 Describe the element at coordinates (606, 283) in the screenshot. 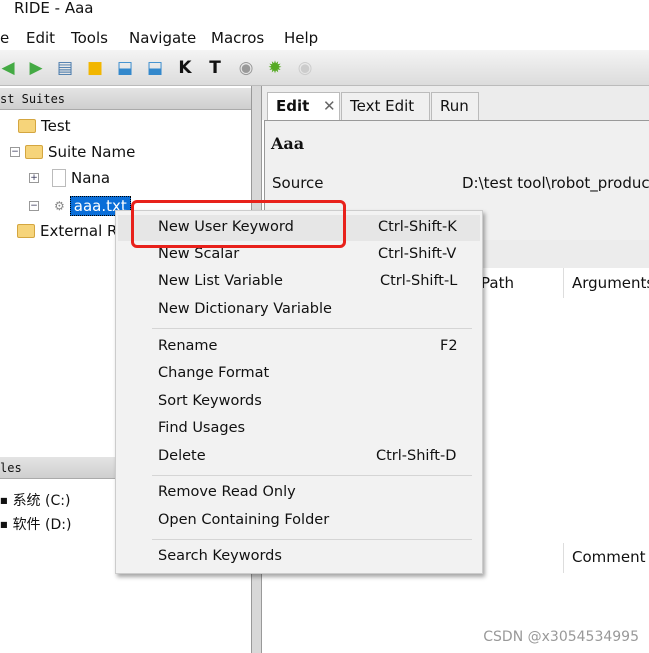

I see `column-arguments: Arguments` at that location.